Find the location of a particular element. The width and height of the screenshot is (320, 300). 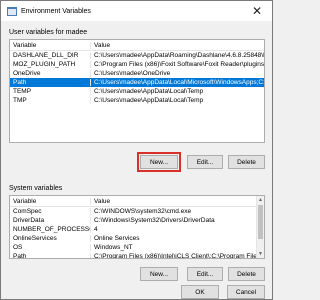

variable-name-cell: OneDrive is located at coordinates (27, 73).